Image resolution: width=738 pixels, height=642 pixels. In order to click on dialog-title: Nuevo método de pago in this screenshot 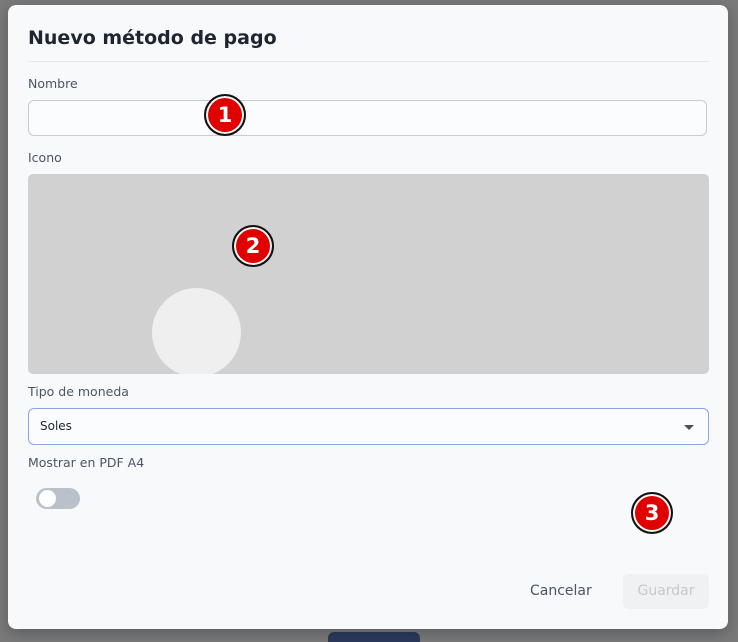, I will do `click(152, 38)`.